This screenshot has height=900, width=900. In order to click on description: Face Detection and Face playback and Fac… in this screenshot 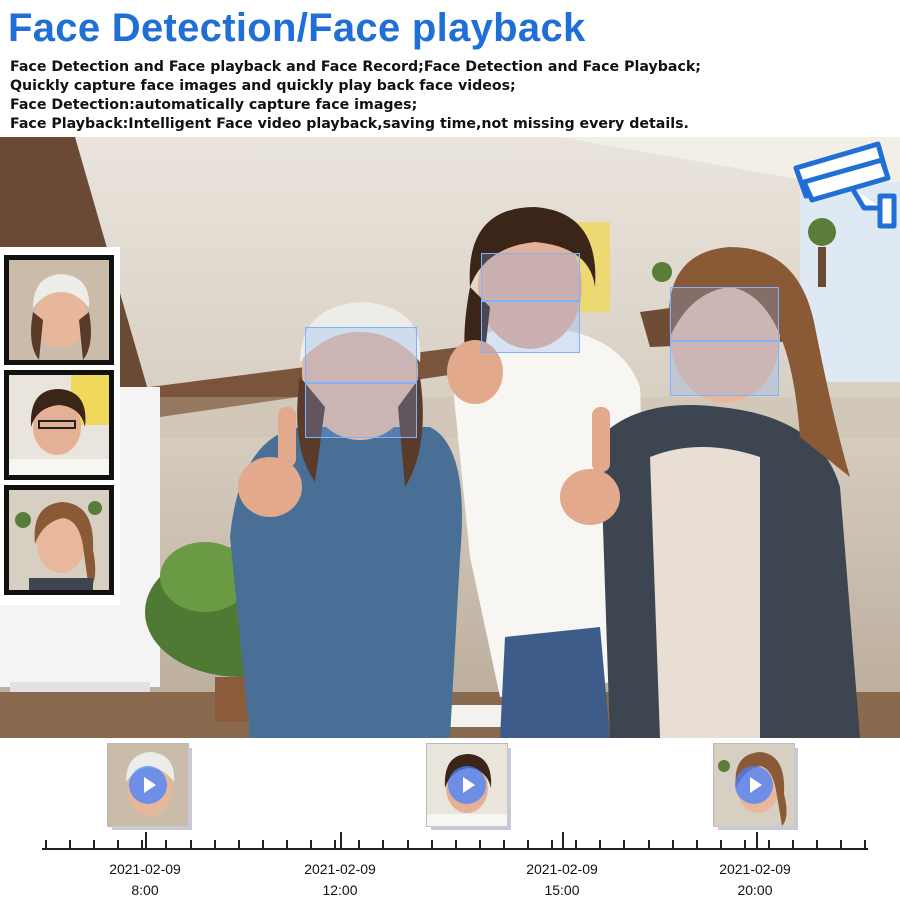, I will do `click(450, 96)`.